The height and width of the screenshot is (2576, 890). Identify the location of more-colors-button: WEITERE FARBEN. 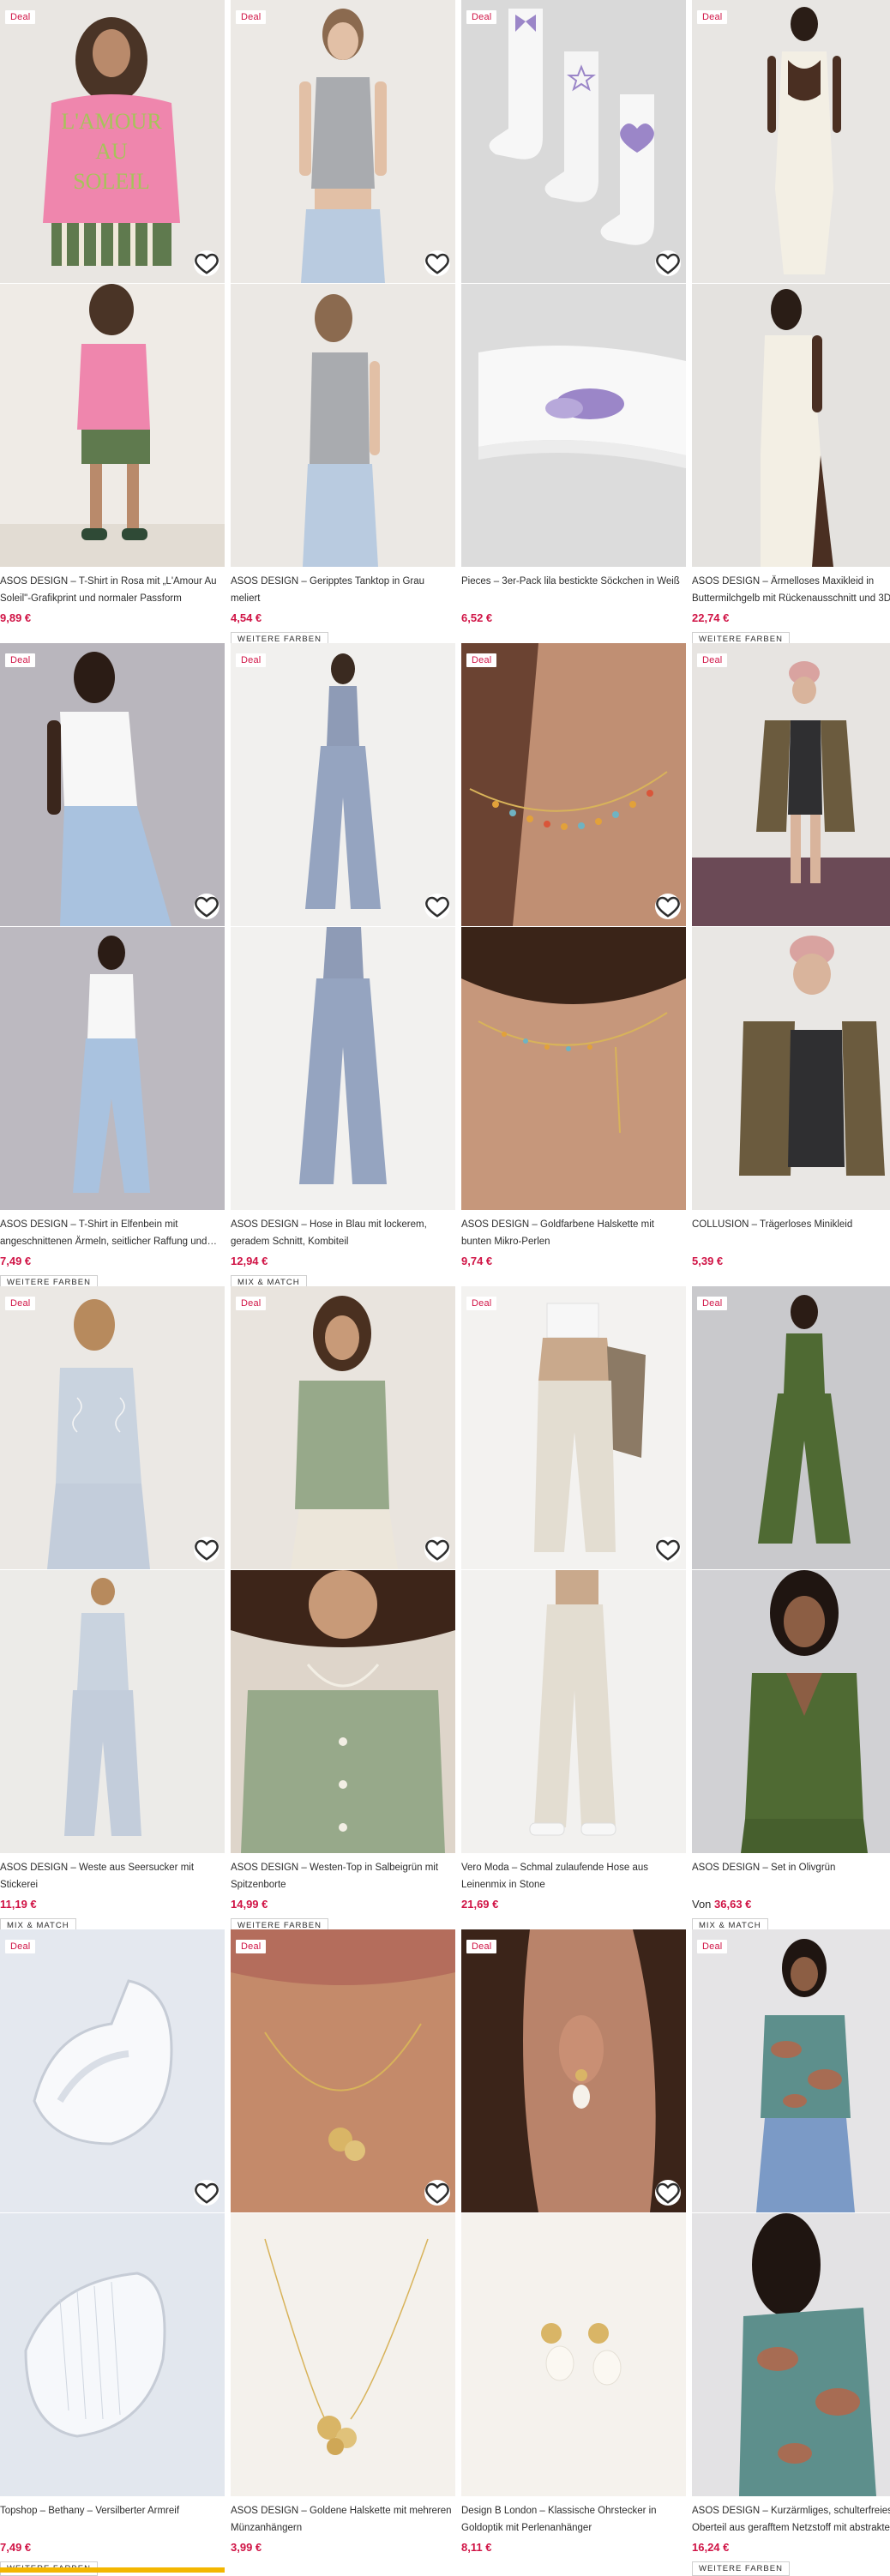
(741, 2568).